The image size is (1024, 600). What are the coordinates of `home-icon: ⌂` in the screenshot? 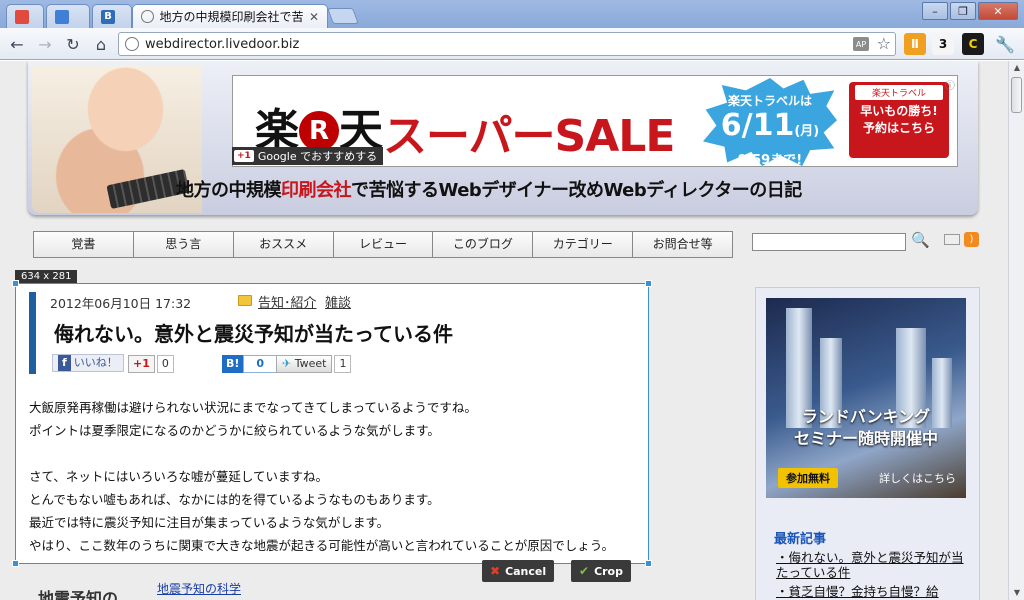 It's located at (101, 44).